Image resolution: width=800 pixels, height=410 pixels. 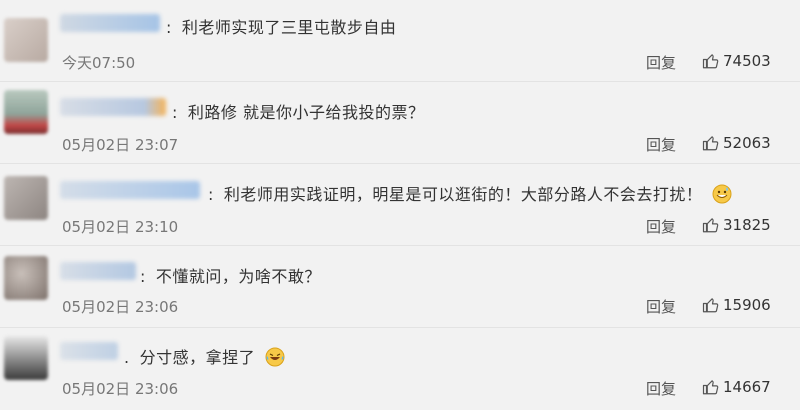 I want to click on grin-sweat-emoji, so click(x=722, y=196).